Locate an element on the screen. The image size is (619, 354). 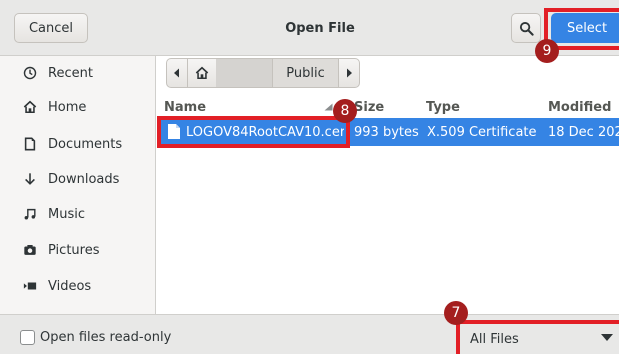
camera-icon is located at coordinates (30, 250).